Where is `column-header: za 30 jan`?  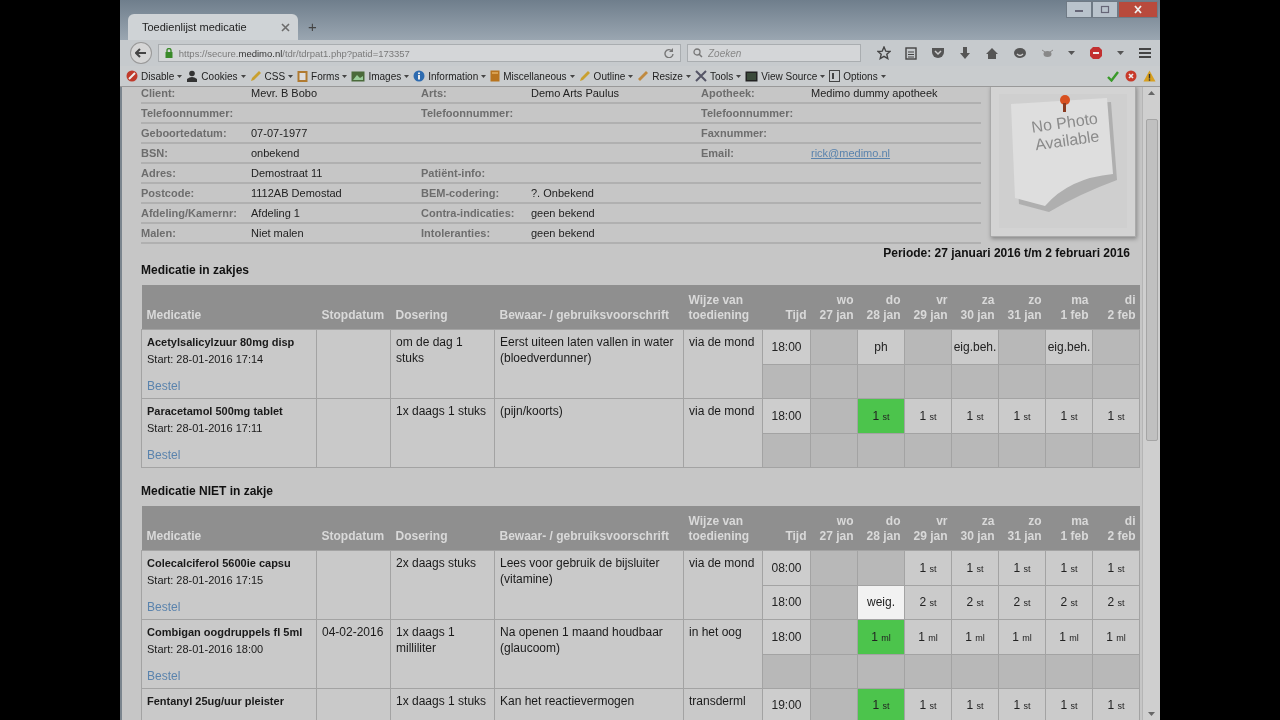 column-header: za 30 jan is located at coordinates (975, 307).